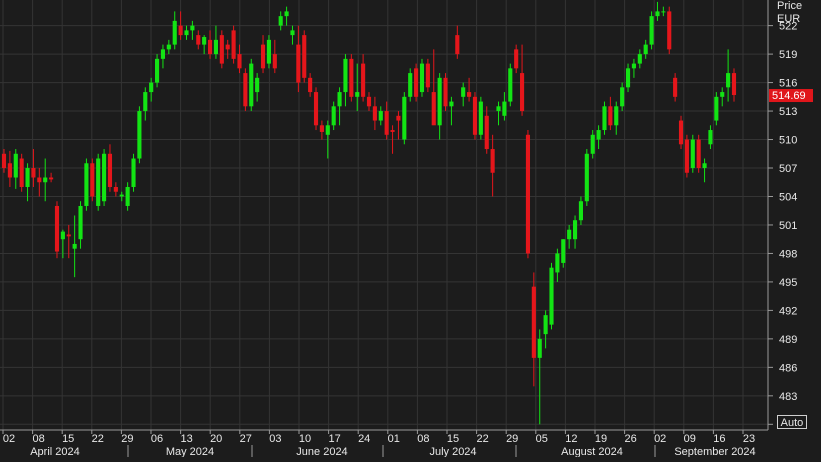 This screenshot has width=821, height=462. What do you see at coordinates (186, 439) in the screenshot?
I see `x-tick-label: 13` at bounding box center [186, 439].